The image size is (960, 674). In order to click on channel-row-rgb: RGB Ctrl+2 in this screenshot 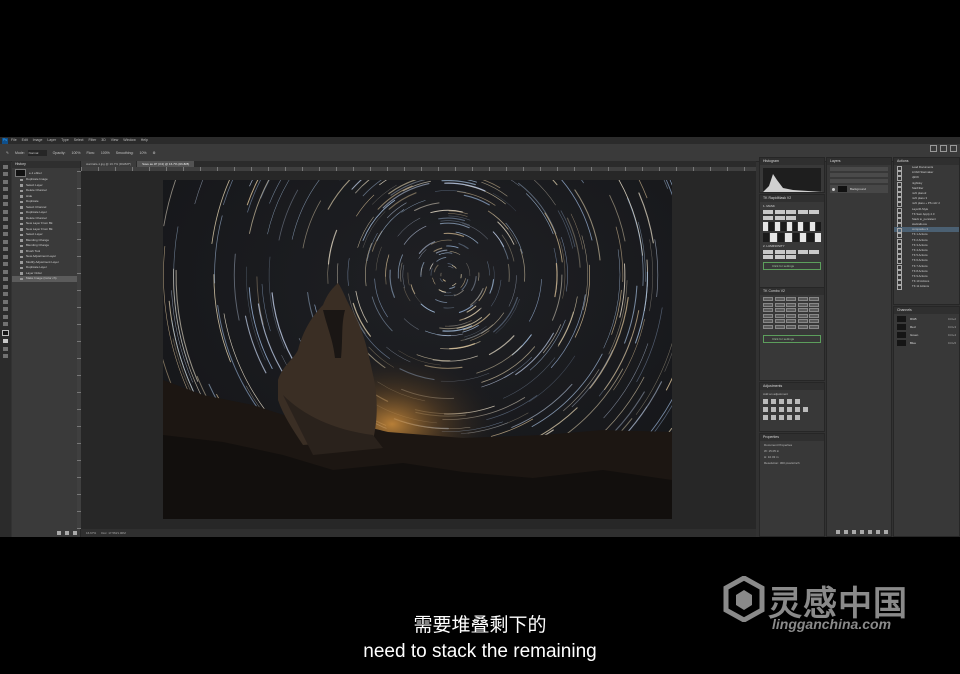, I will do `click(926, 318)`.